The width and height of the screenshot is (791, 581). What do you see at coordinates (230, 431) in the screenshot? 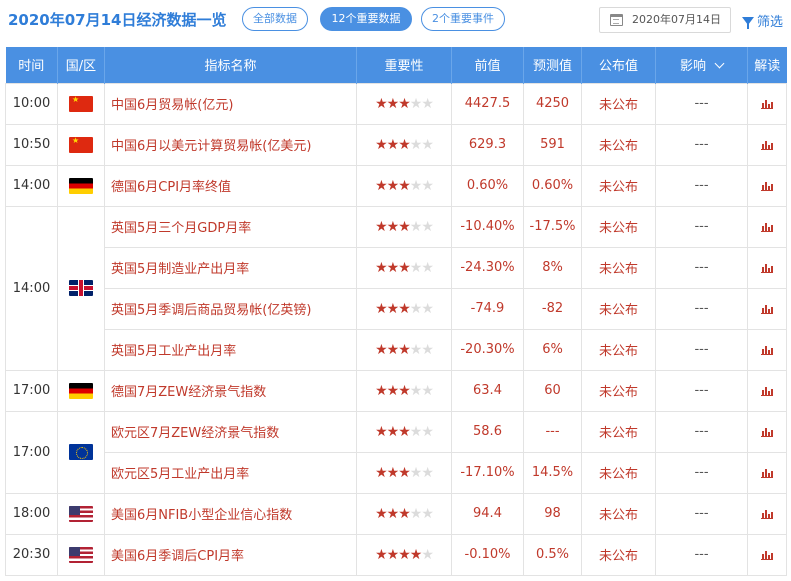
I see `indicator-name: 欧元区7月ZEW经济景气指数` at bounding box center [230, 431].